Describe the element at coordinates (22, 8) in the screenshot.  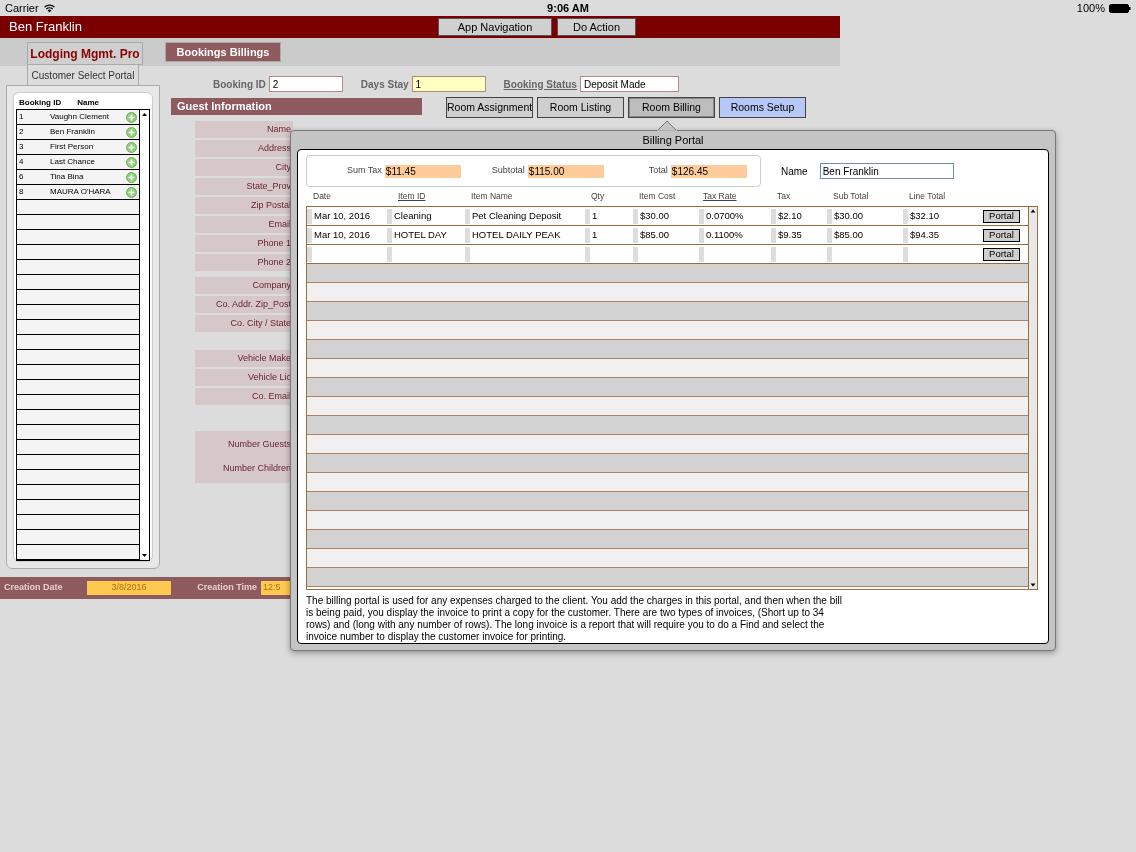
I see `carrier-label: Carrier` at that location.